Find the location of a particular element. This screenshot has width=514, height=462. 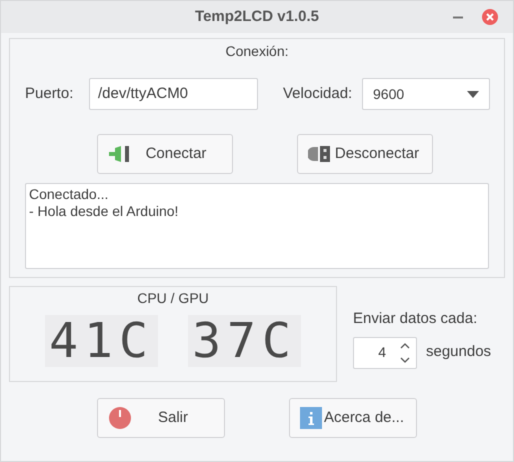

window-title: Temp2LCD v1.0.5 is located at coordinates (257, 16).